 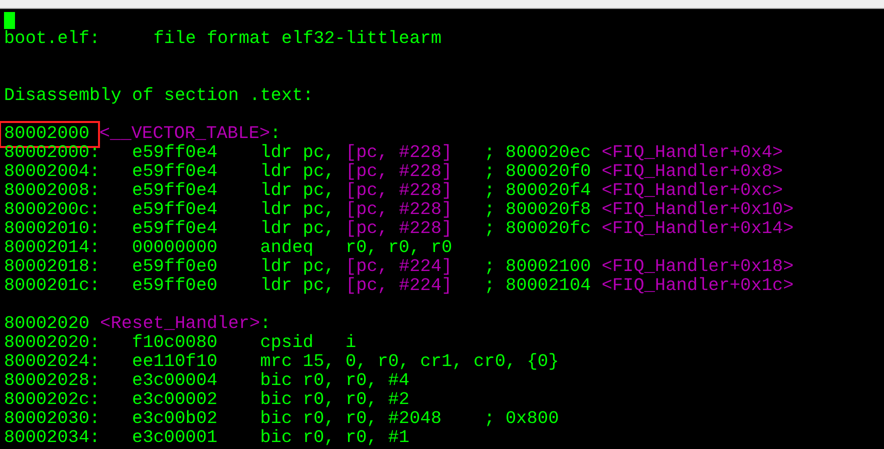 I want to click on output-text: <Reset_Handler>, so click(x=180, y=324).